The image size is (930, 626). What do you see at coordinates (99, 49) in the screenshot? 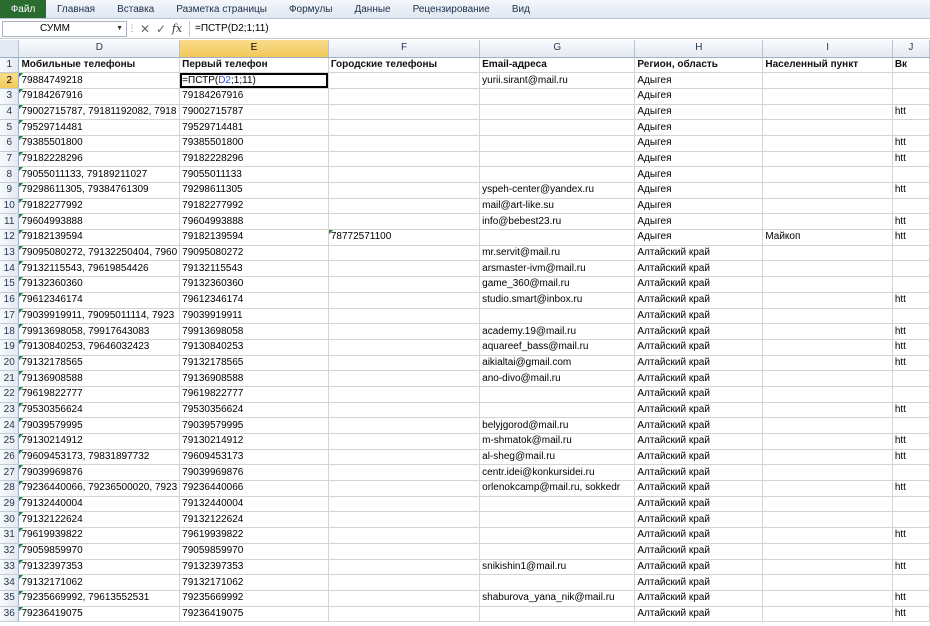
I see `column-header-d: D` at bounding box center [99, 49].